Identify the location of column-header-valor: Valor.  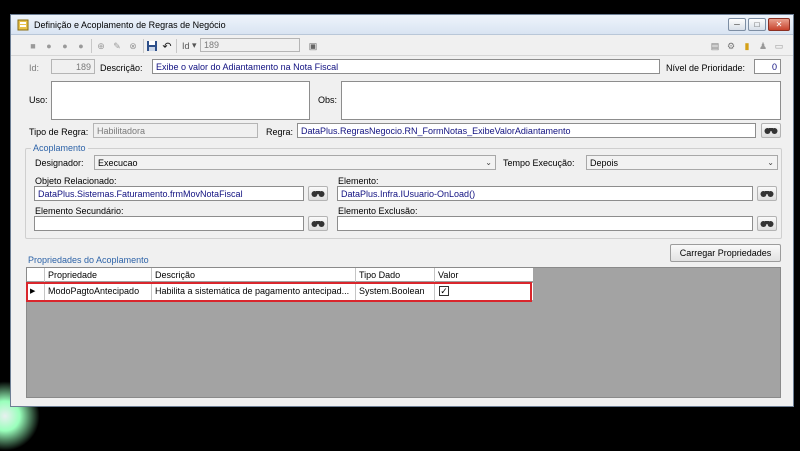
(484, 275).